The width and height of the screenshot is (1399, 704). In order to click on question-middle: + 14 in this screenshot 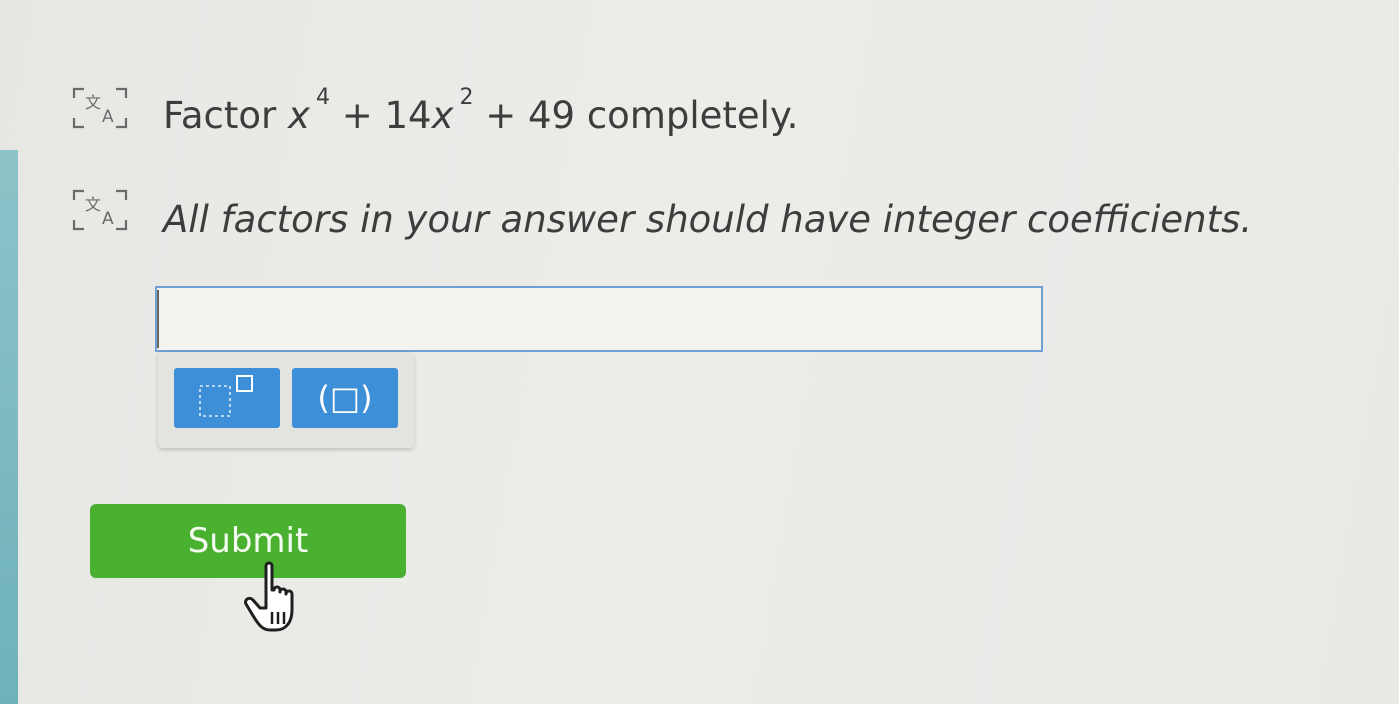, I will do `click(386, 115)`.